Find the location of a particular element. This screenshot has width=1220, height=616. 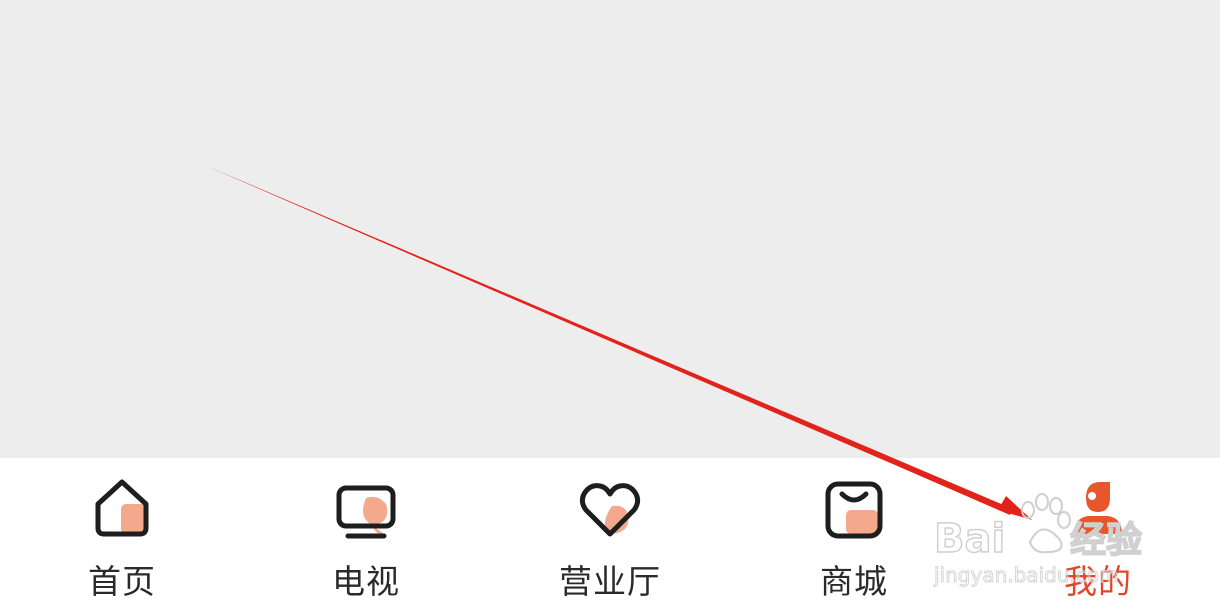

tab-mall-label: 商城 is located at coordinates (854, 581).